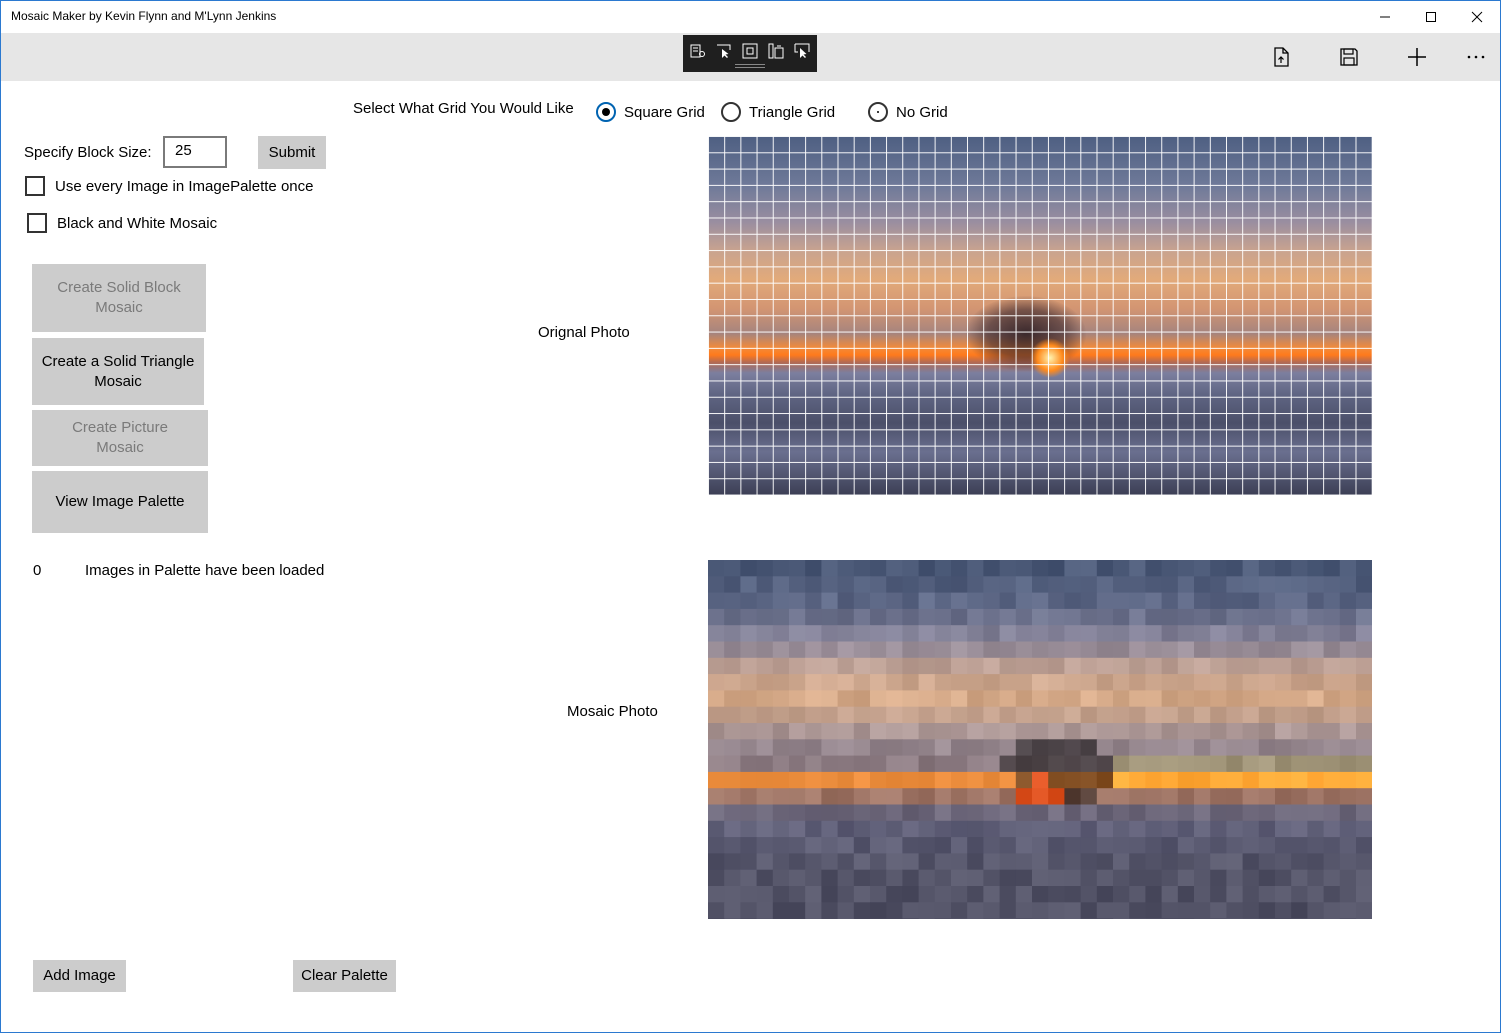 The height and width of the screenshot is (1033, 1501). What do you see at coordinates (120, 438) in the screenshot?
I see `create-picture-mosaic-button: Create Picture Mosaic` at bounding box center [120, 438].